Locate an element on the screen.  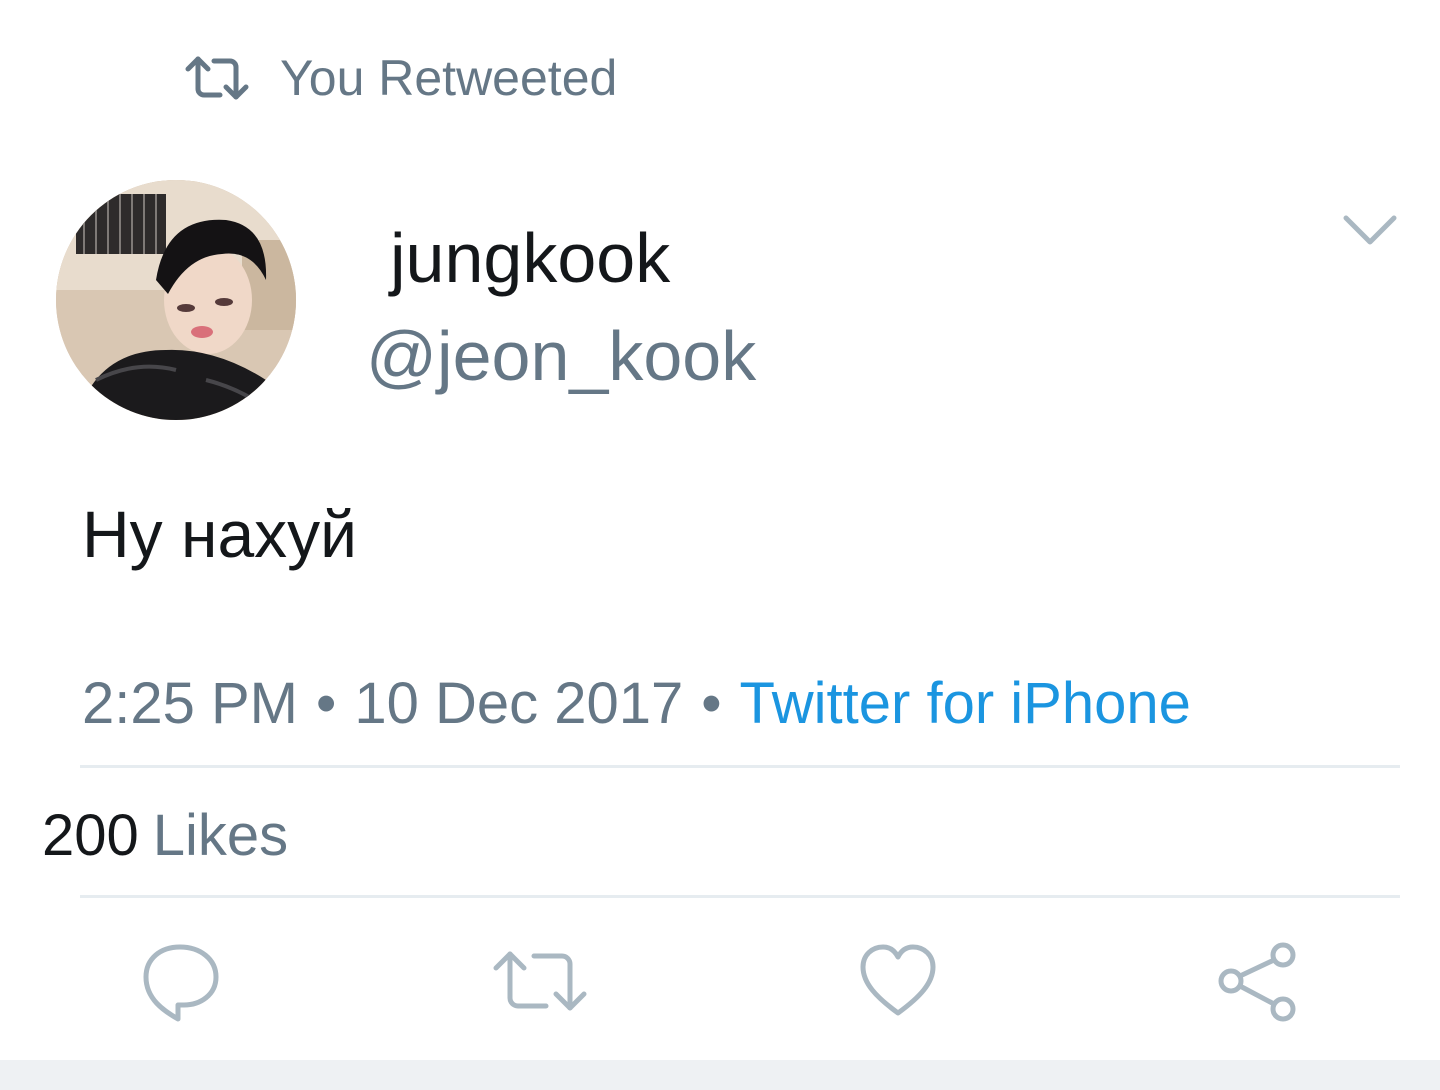
likes-label: Likes is located at coordinates (220, 835).